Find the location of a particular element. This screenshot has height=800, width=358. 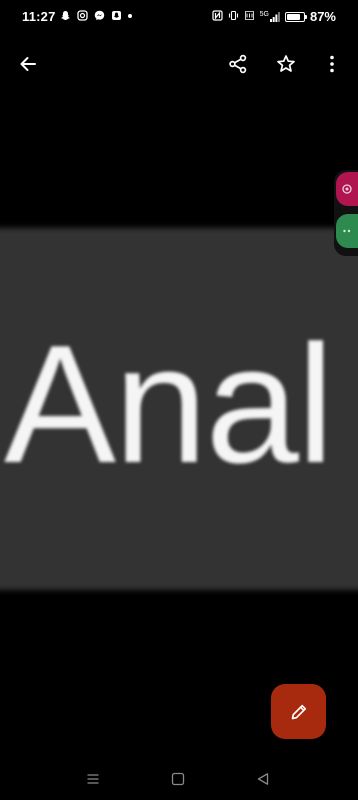

star-outline-icon is located at coordinates (286, 63).